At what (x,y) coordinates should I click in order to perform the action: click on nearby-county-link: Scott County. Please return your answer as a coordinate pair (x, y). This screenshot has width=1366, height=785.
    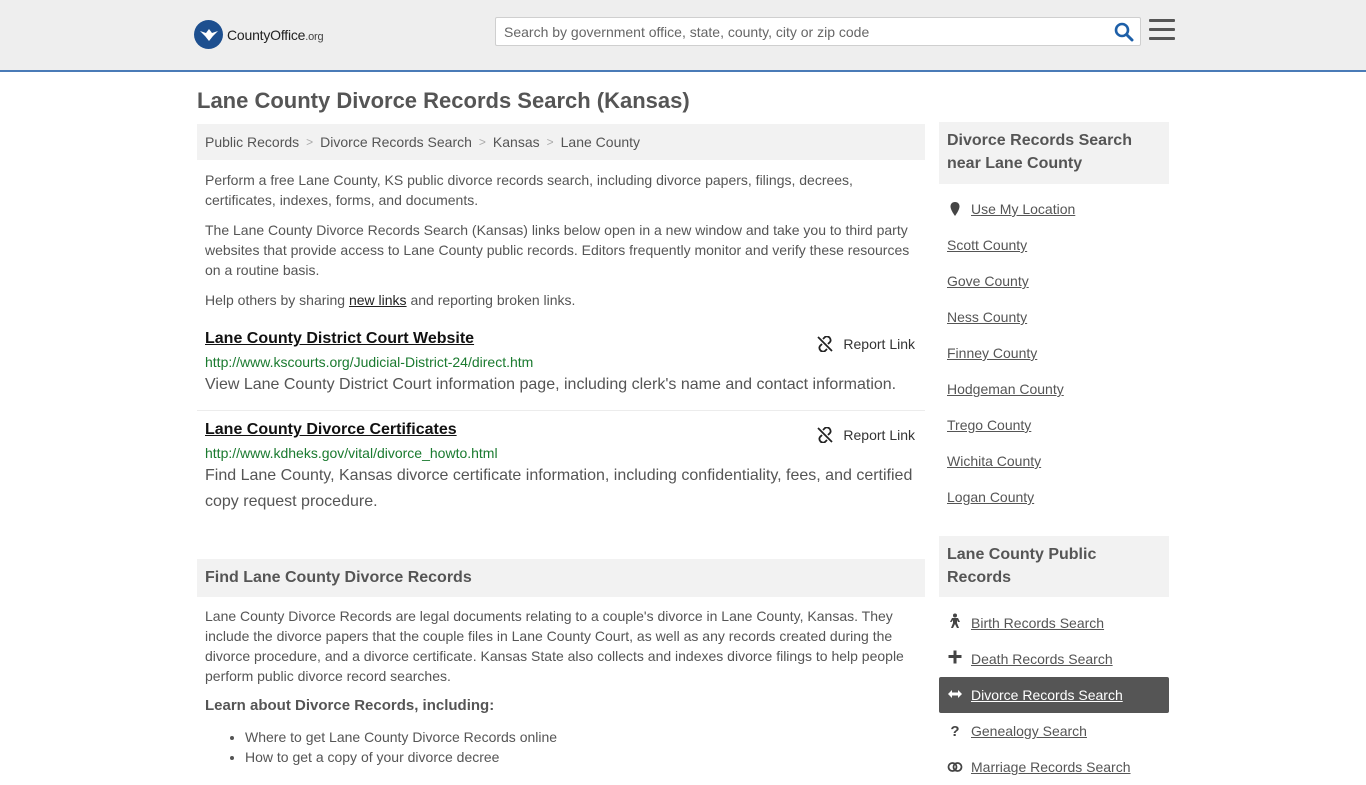
    Looking at the image, I should click on (987, 245).